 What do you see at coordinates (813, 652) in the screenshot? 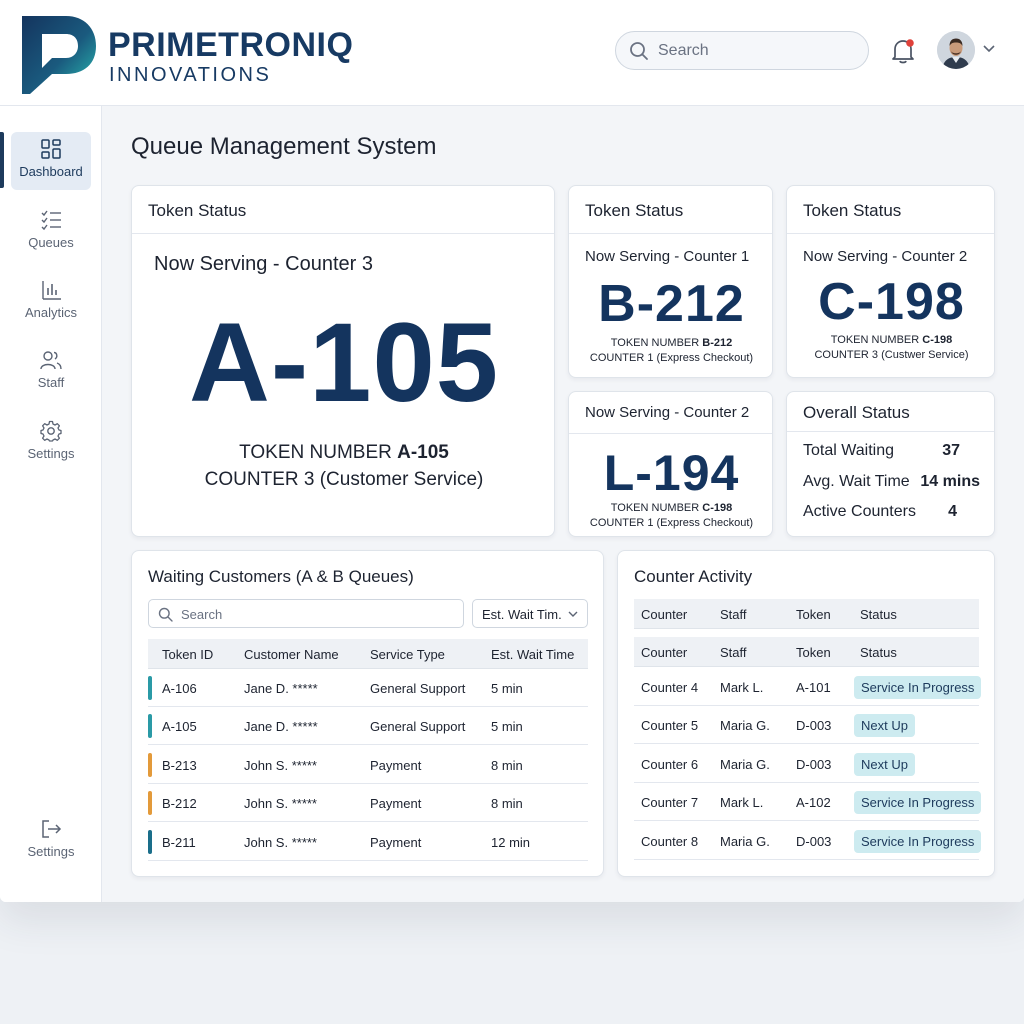
I see `column-header: Token` at bounding box center [813, 652].